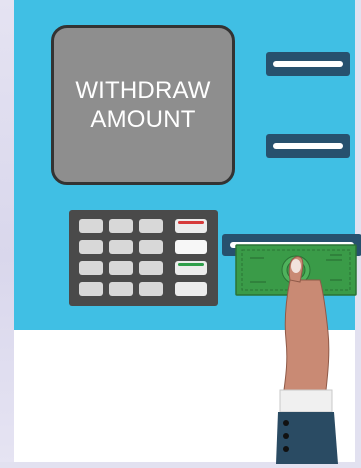  What do you see at coordinates (191, 247) in the screenshot?
I see `clear-key` at bounding box center [191, 247].